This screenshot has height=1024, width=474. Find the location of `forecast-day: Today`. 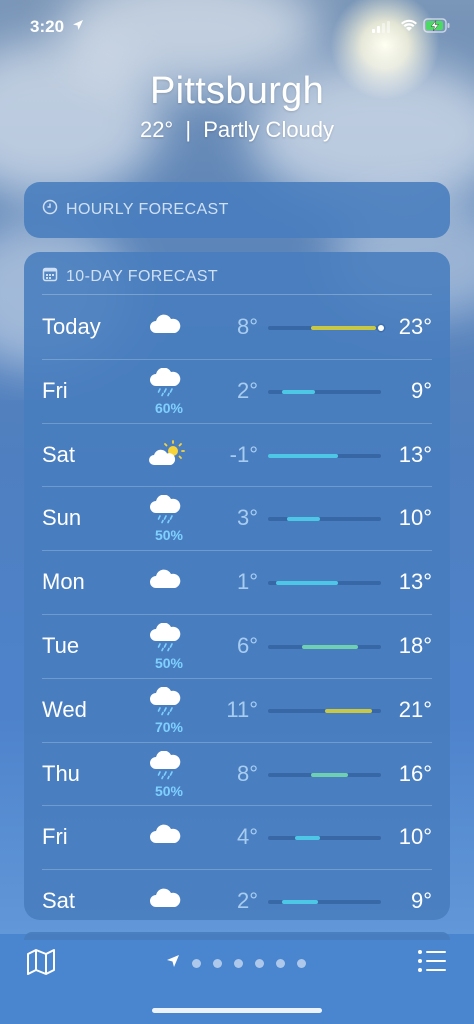

forecast-day: Today is located at coordinates (71, 326).